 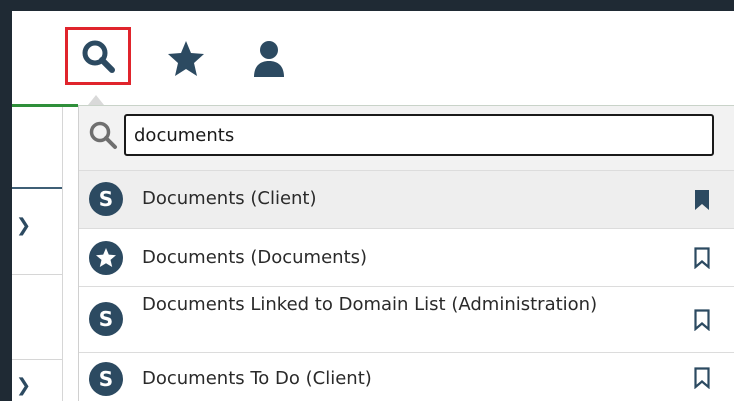 What do you see at coordinates (229, 198) in the screenshot?
I see `result-label: Documents (Client)` at bounding box center [229, 198].